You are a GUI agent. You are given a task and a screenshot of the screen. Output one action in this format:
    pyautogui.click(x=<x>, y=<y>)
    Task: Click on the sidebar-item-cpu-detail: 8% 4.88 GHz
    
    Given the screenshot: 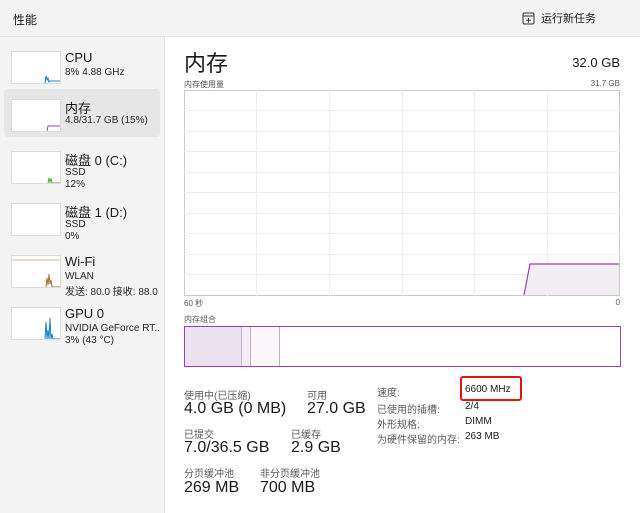 What is the action you would take?
    pyautogui.click(x=95, y=72)
    